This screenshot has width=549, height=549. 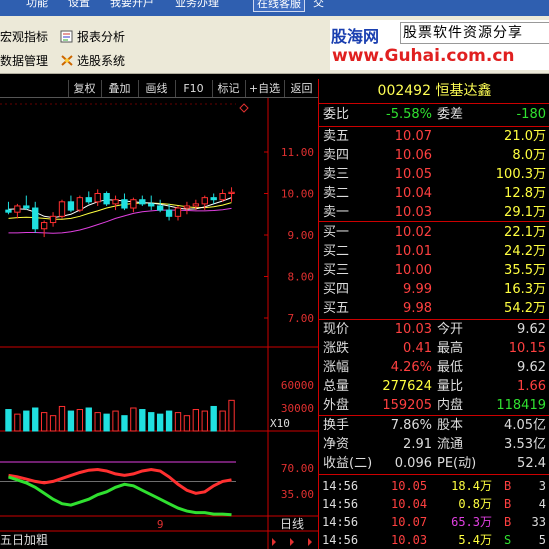 I want to click on menu-bar: 功能 设置 我要开户 业务办理 在线客服 交, so click(x=274, y=8).